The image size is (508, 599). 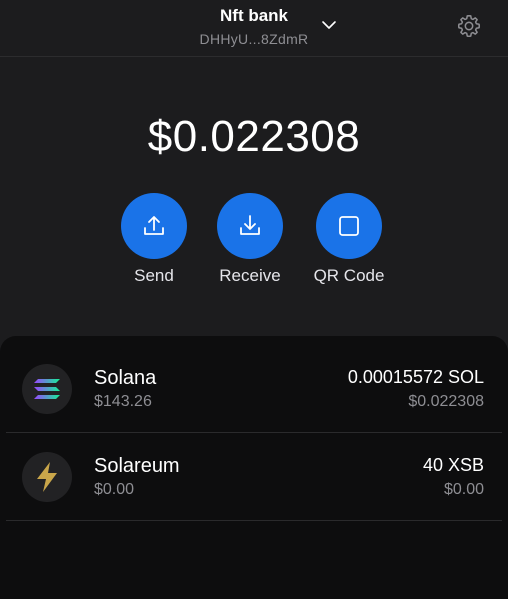 I want to click on asset-row-solareum: Solareum $0.00 40 XSB $0.00, so click(x=254, y=477).